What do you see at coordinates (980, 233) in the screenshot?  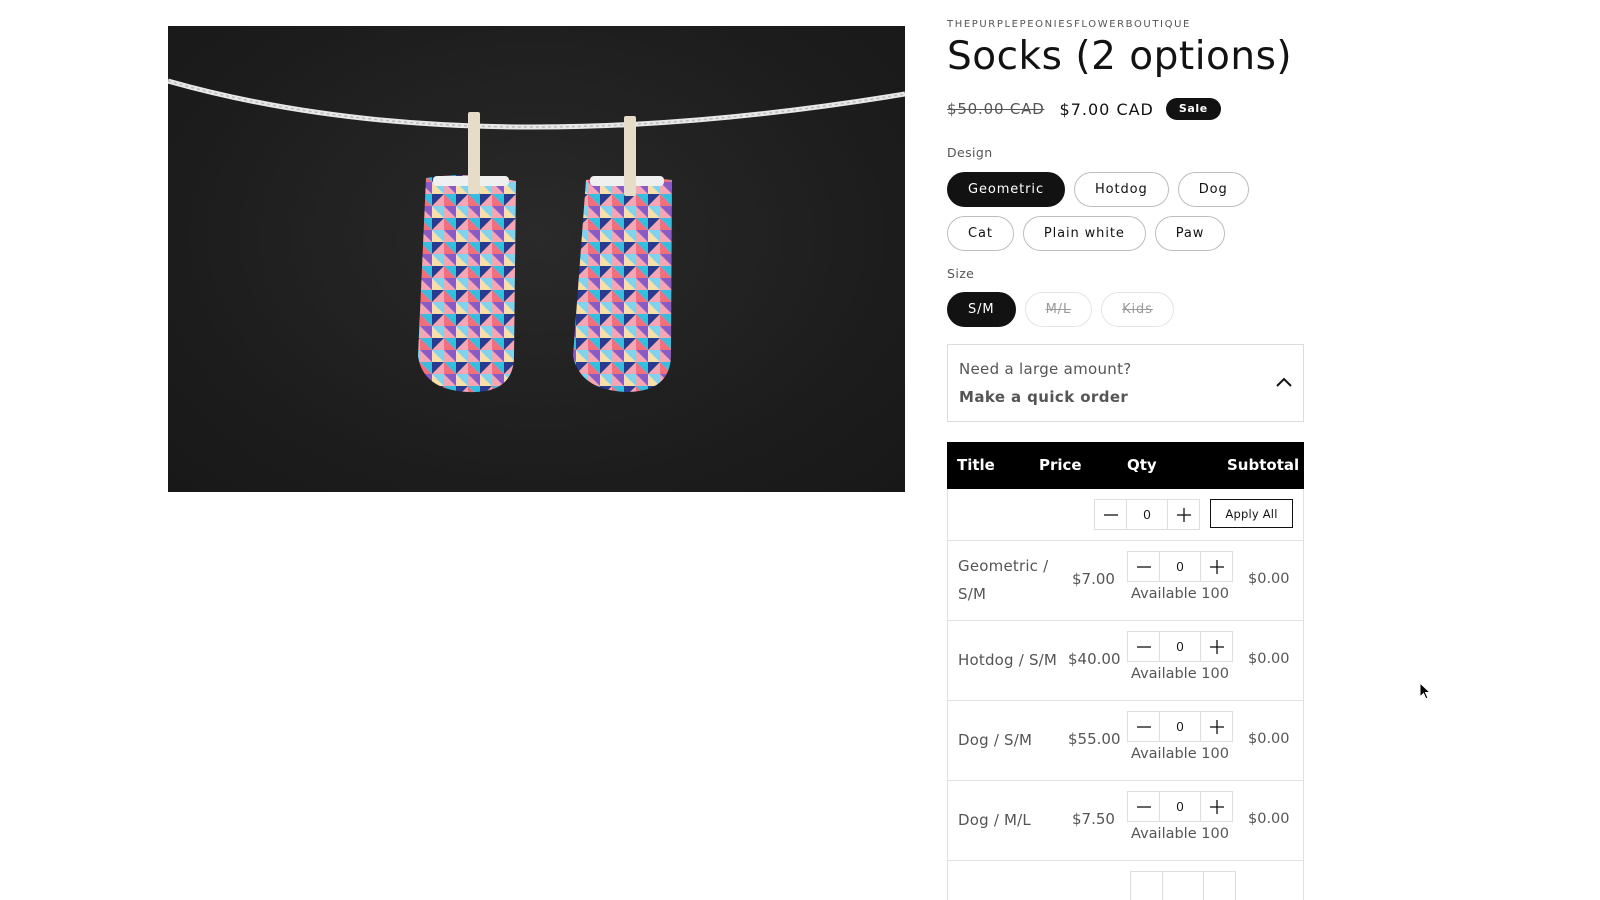 I see `design-option-cat: Cat` at bounding box center [980, 233].